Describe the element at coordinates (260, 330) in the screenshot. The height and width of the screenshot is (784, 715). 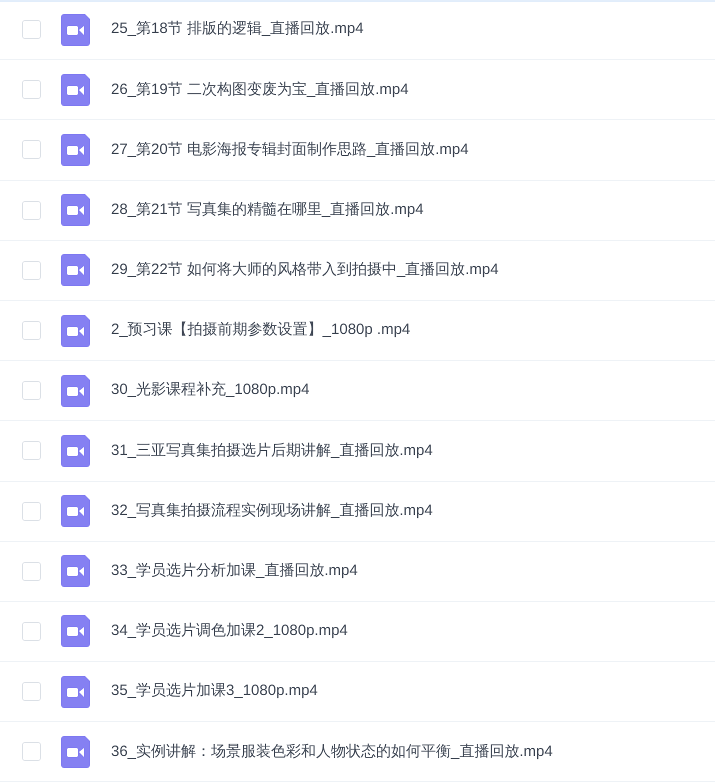
I see `file-name: 2_预习课【拍摄前期参数设置】_1080p .mp4` at that location.